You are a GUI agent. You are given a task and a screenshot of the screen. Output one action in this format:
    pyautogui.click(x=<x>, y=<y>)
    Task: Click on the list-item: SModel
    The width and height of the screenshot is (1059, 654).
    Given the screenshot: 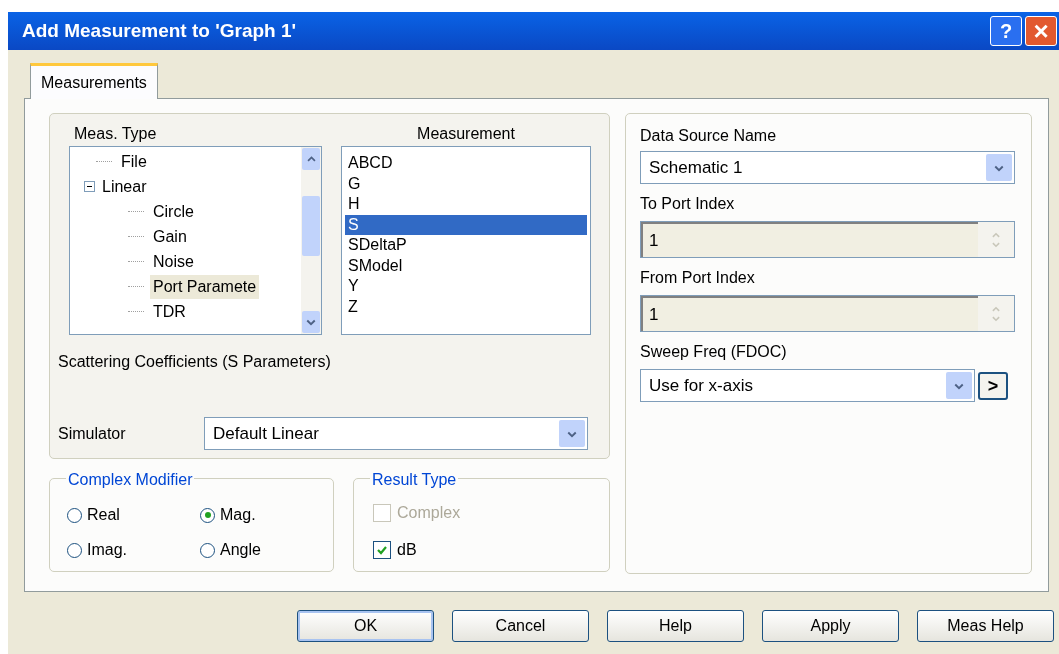 What is the action you would take?
    pyautogui.click(x=466, y=265)
    